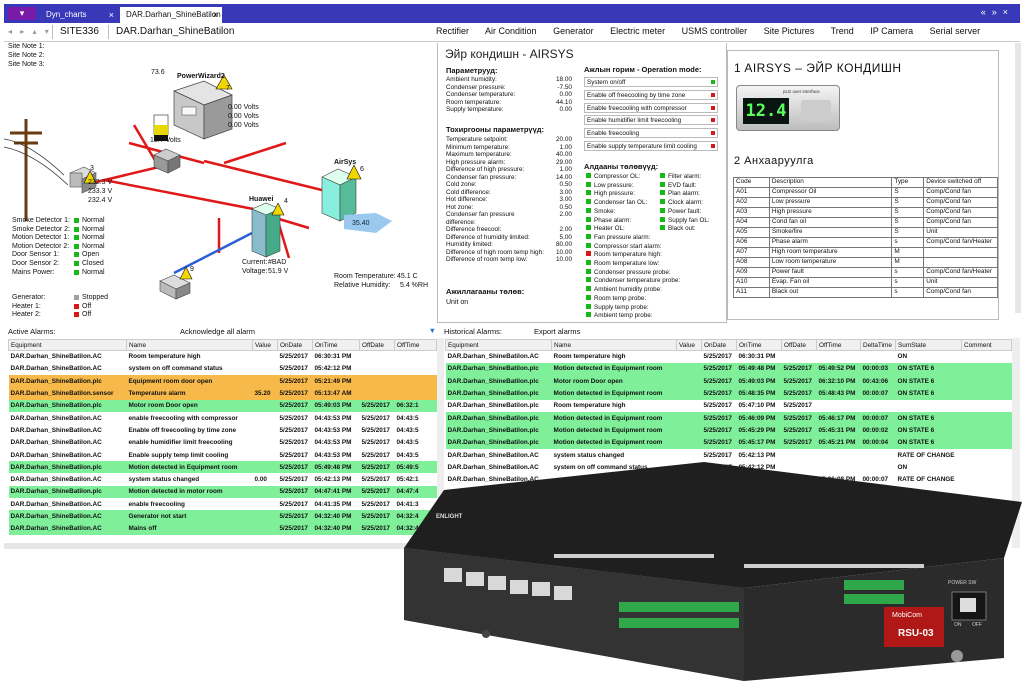 This screenshot has height=683, width=1024. Describe the element at coordinates (637, 31) in the screenshot. I see `nav-link-electric-meter: Electric meter` at that location.